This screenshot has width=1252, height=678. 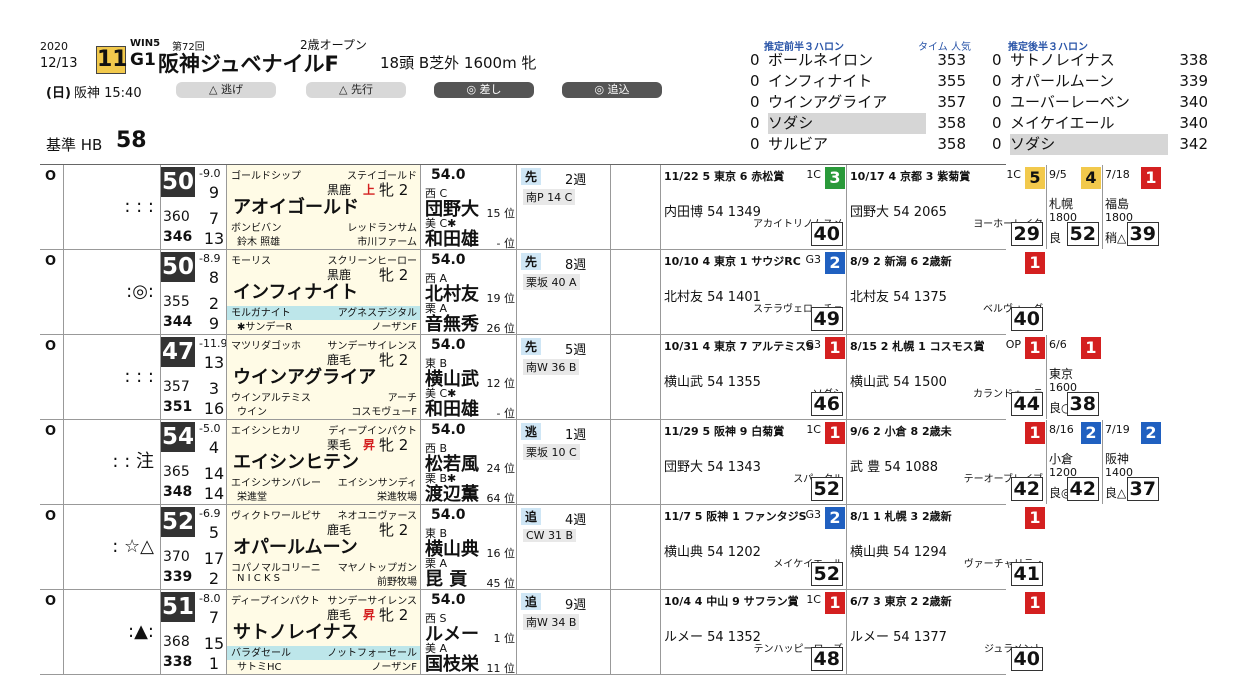 What do you see at coordinates (295, 291) in the screenshot?
I see `horse-name: インフィナイト` at bounding box center [295, 291].